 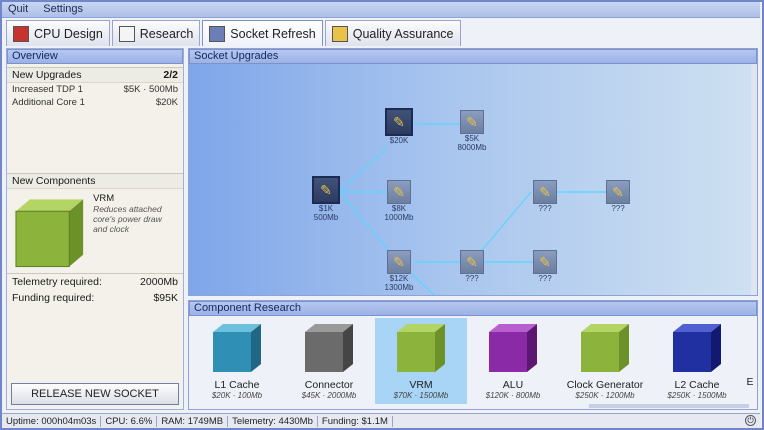 What do you see at coordinates (473, 308) in the screenshot?
I see `component-research-title: Component Research` at bounding box center [473, 308].